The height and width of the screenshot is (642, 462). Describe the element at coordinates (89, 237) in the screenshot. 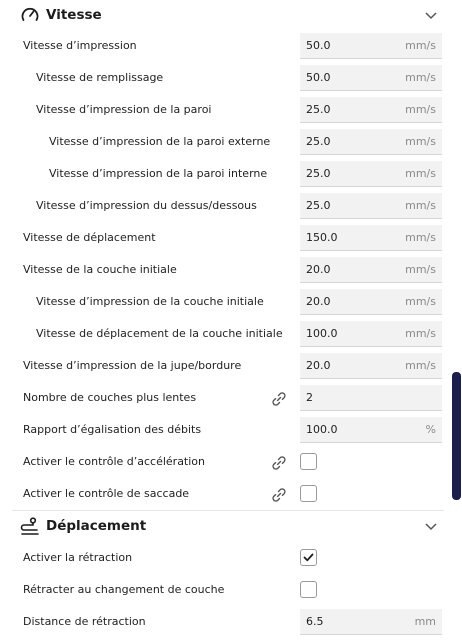

I see `setting-label: Vitesse de déplacement` at that location.